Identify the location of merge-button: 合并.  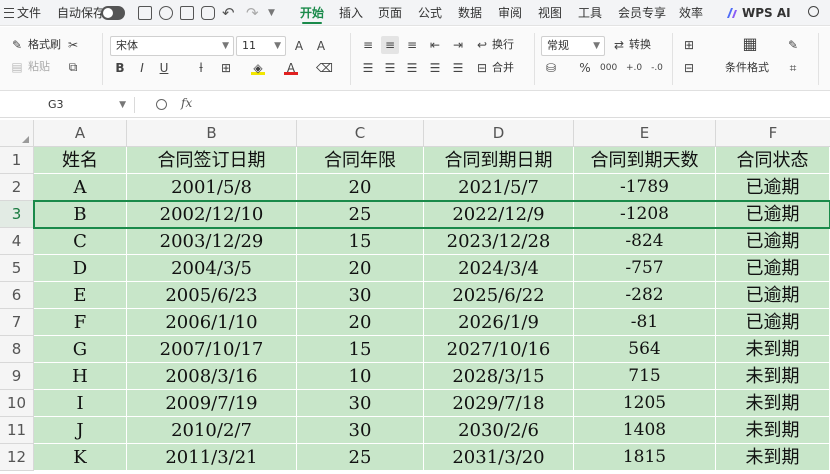
(503, 68).